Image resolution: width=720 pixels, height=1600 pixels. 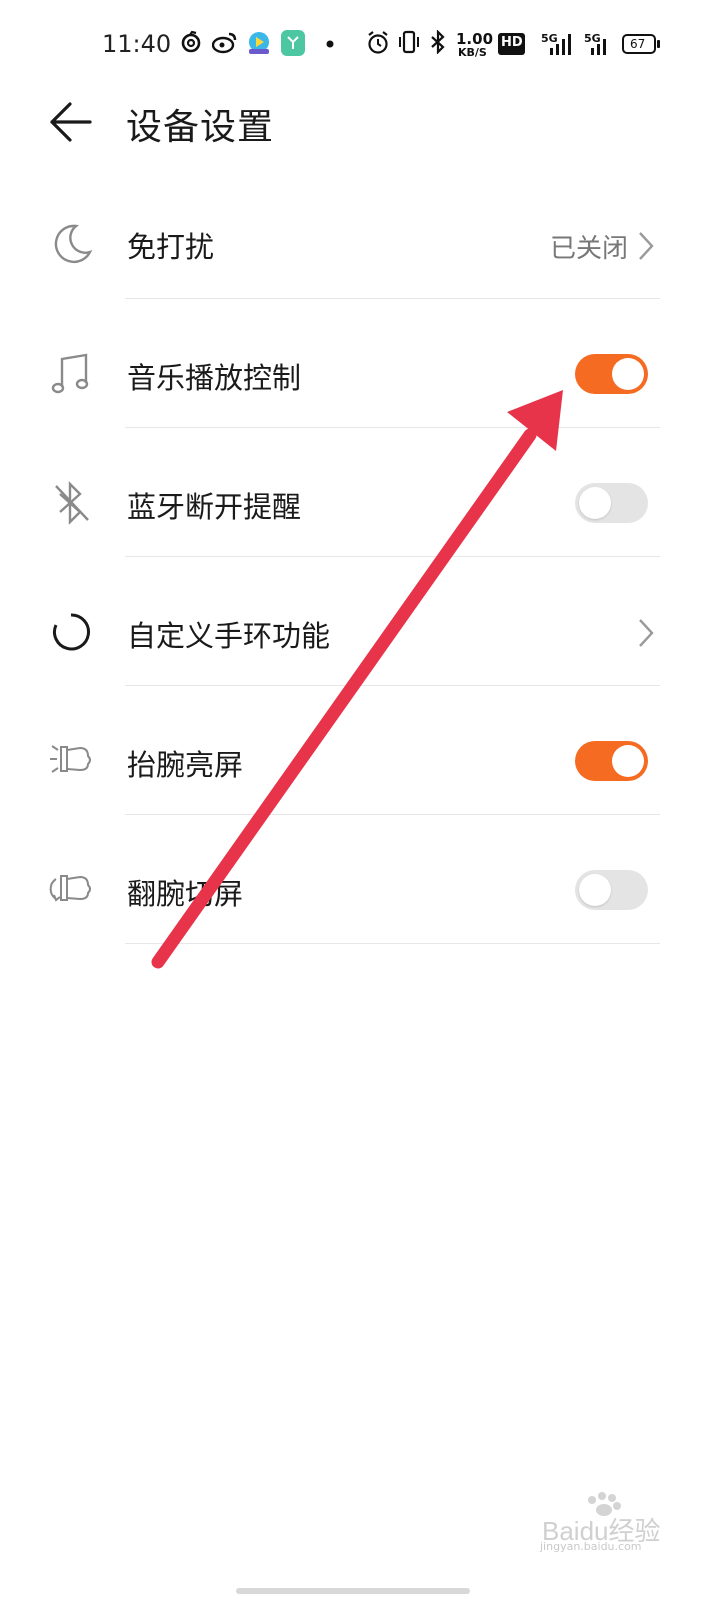 I want to click on raise-wrist-toggle, so click(x=611, y=761).